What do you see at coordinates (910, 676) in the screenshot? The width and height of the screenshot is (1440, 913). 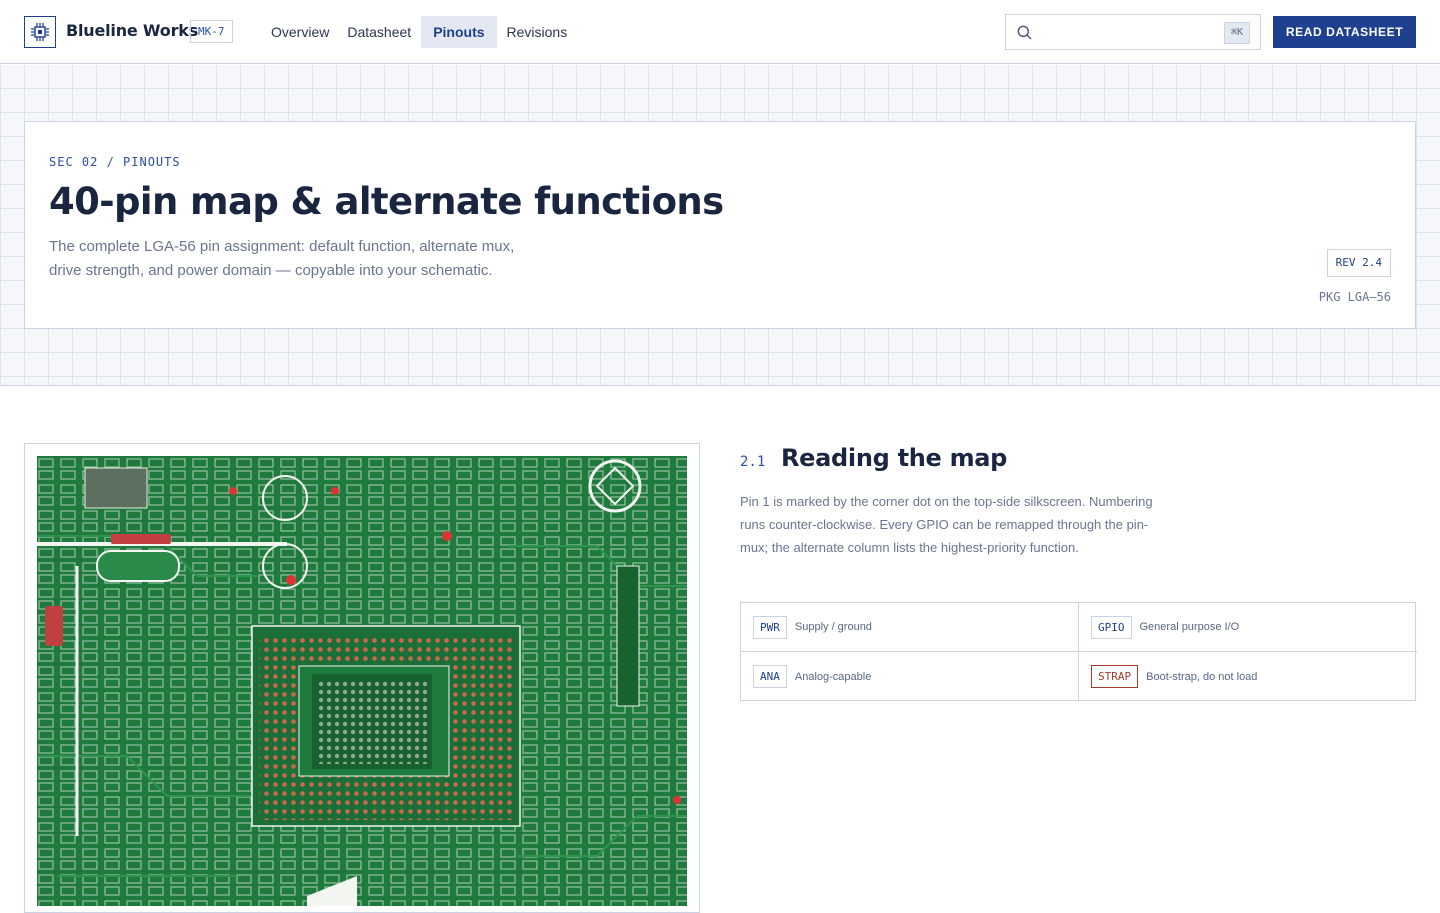 I see `legend-item-ana: ANA Analog-capable` at bounding box center [910, 676].